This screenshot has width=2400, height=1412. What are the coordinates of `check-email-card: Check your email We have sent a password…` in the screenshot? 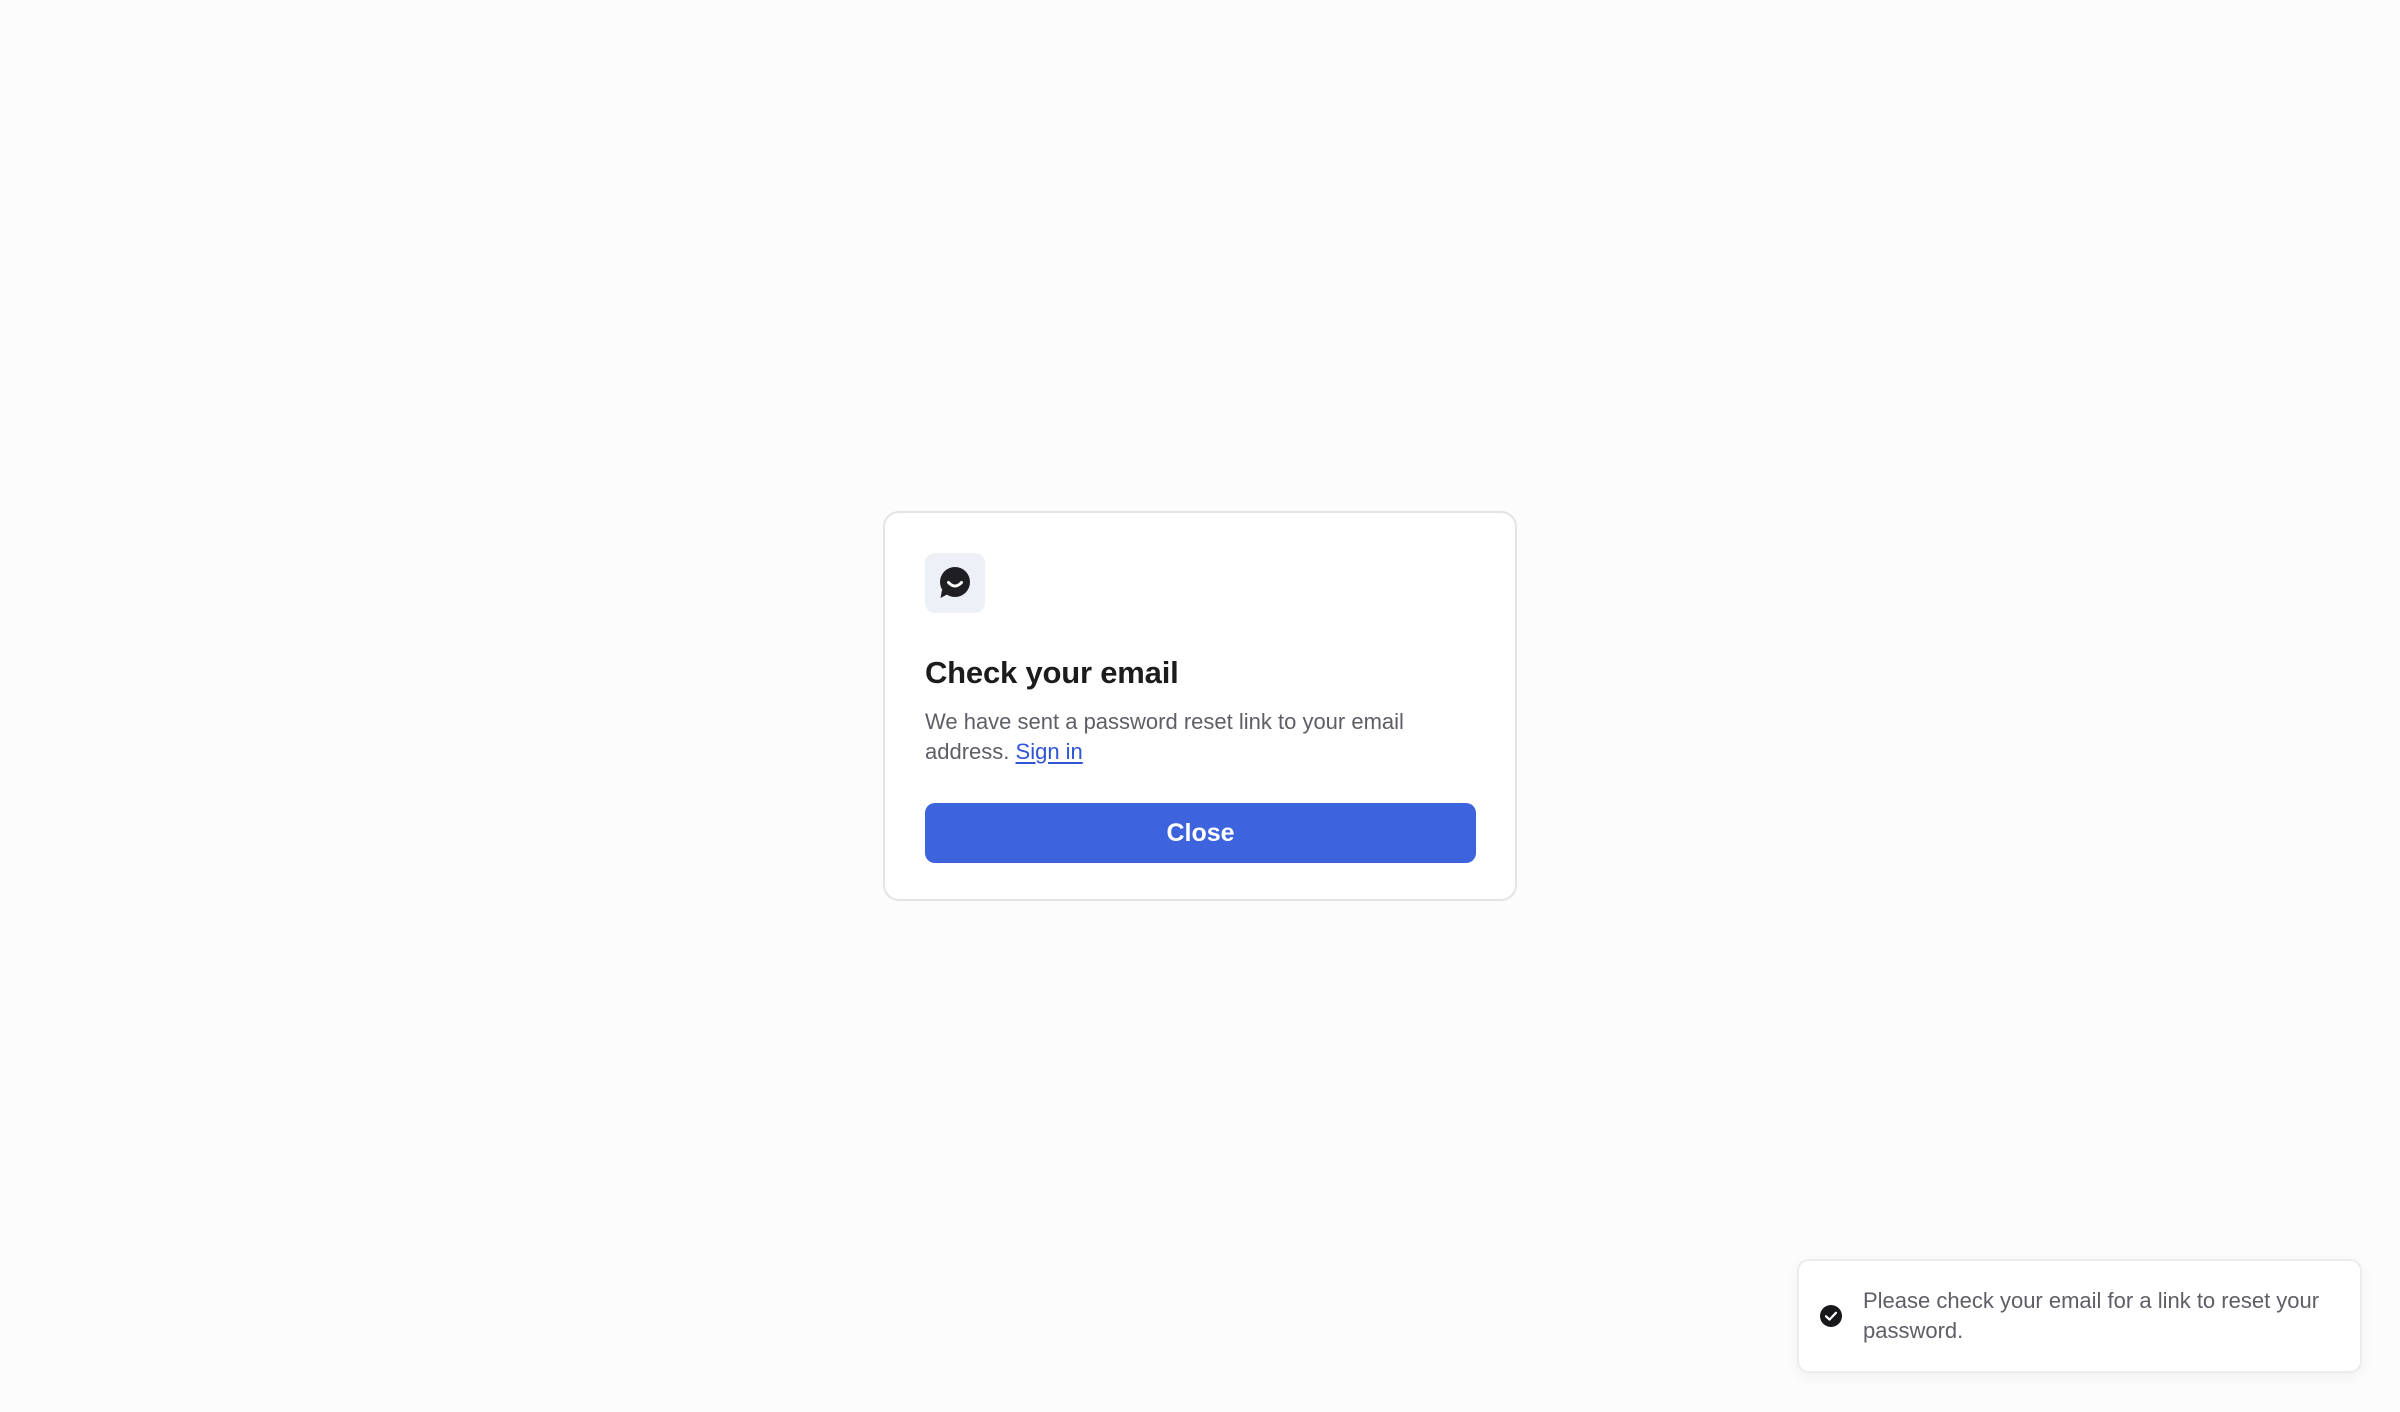 It's located at (1200, 706).